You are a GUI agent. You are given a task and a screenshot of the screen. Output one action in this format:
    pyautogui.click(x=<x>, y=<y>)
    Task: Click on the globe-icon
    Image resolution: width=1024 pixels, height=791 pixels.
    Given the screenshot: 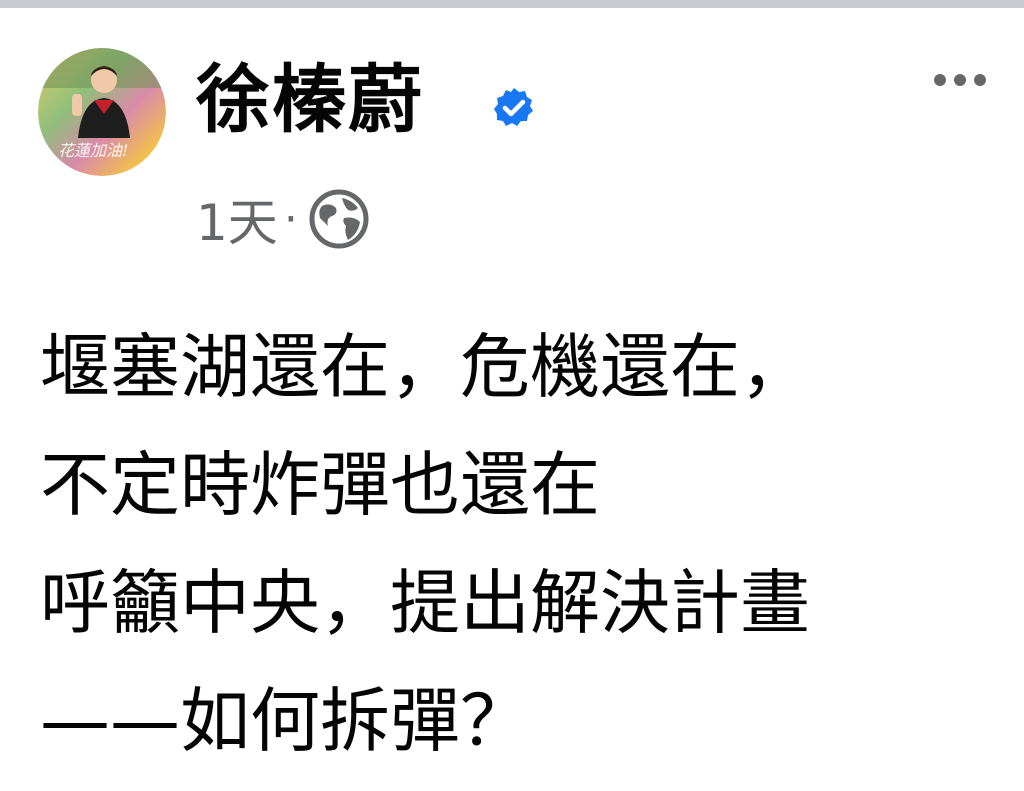 What is the action you would take?
    pyautogui.click(x=339, y=219)
    